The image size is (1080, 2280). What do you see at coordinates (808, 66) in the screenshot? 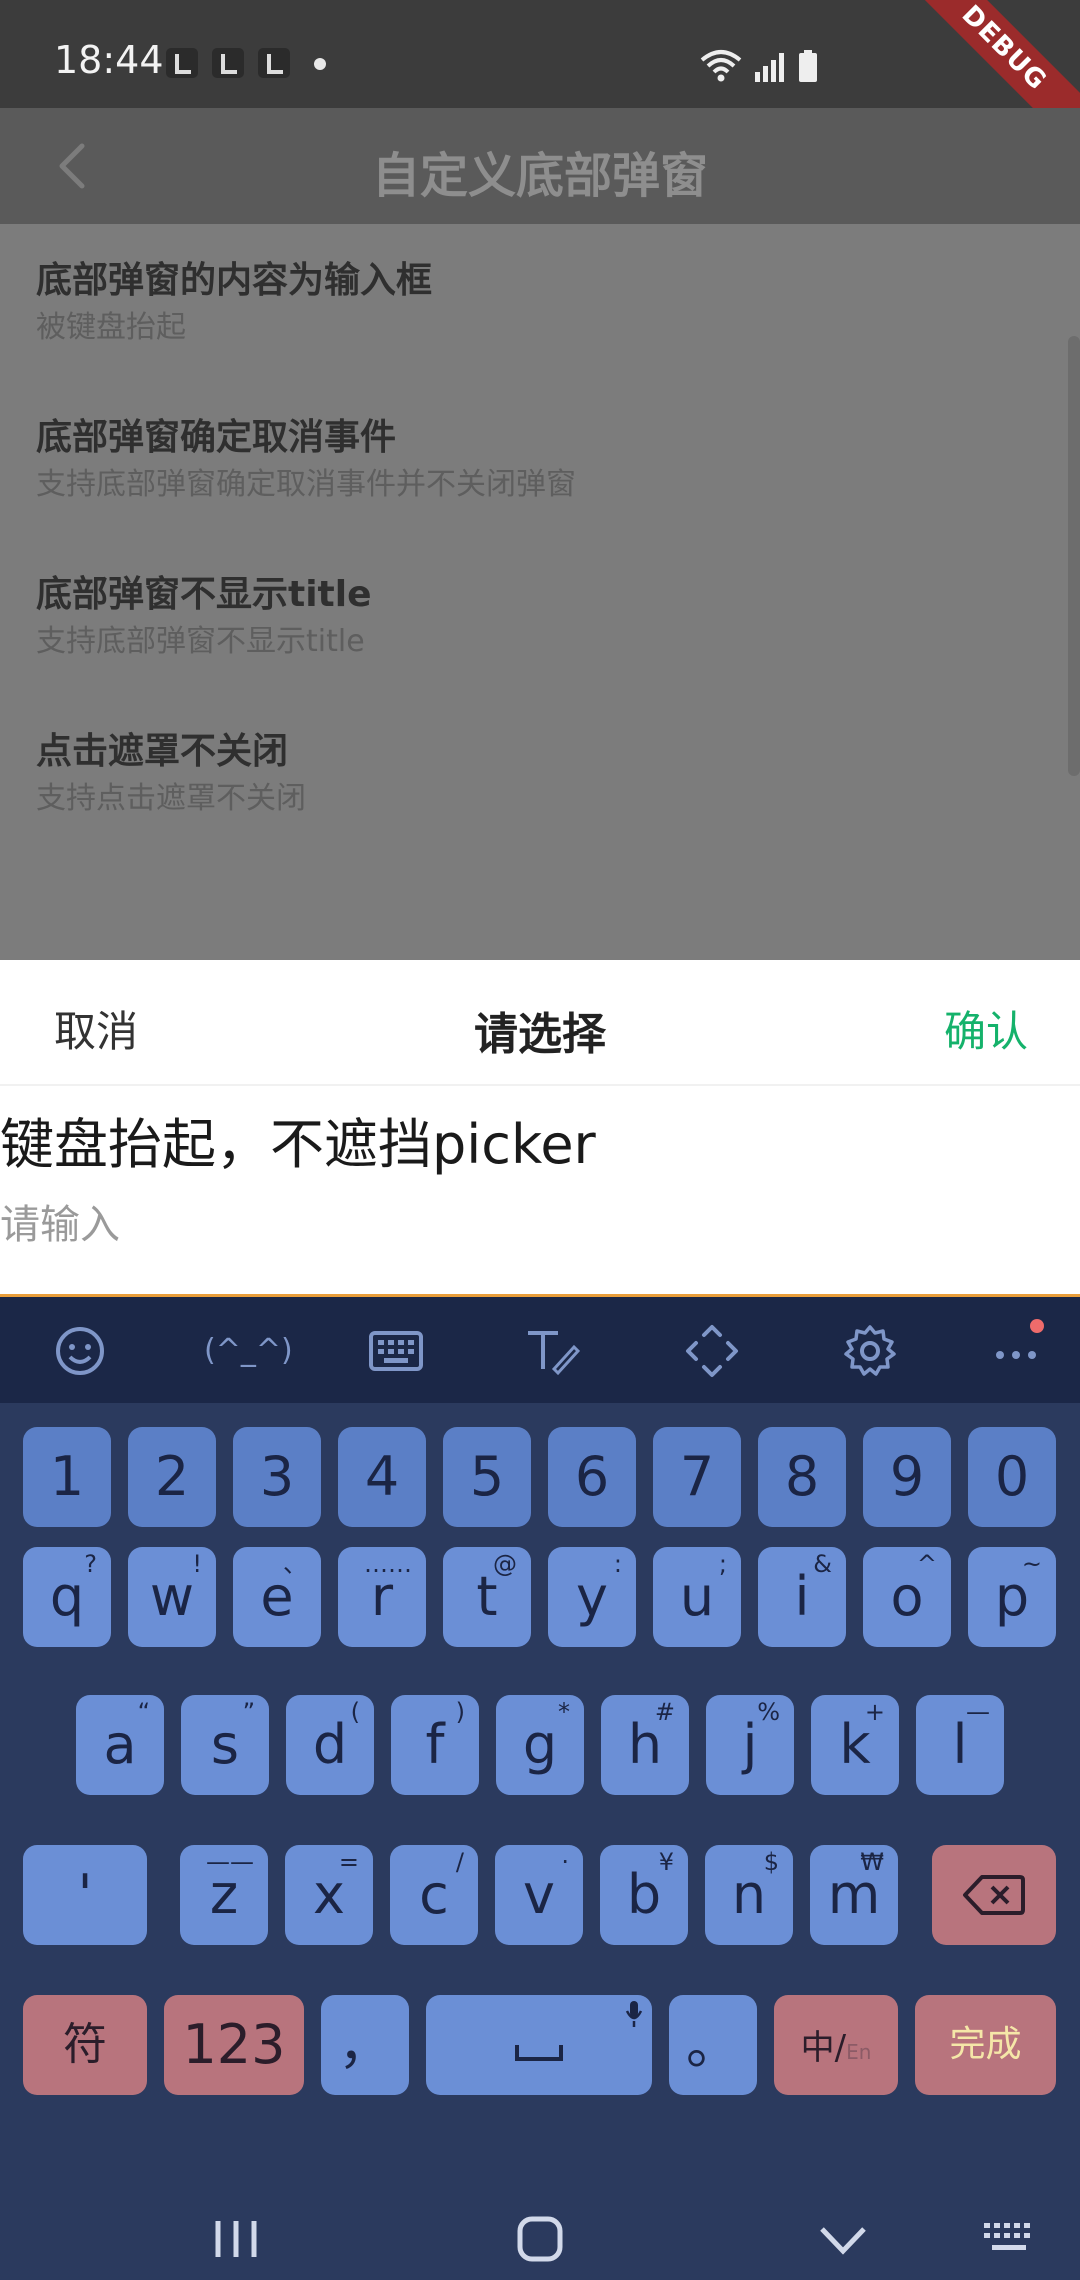
I see `battery-icon` at bounding box center [808, 66].